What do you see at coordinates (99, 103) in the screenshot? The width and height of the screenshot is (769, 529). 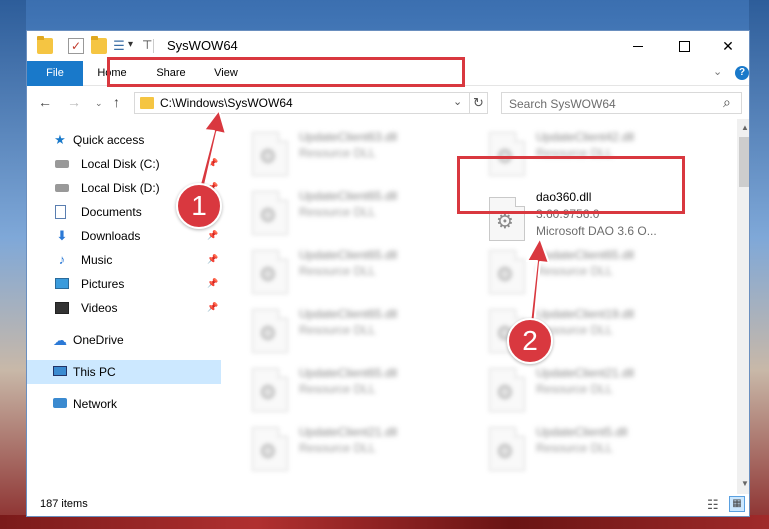 I see `recent-locations-button: ⌄` at bounding box center [99, 103].